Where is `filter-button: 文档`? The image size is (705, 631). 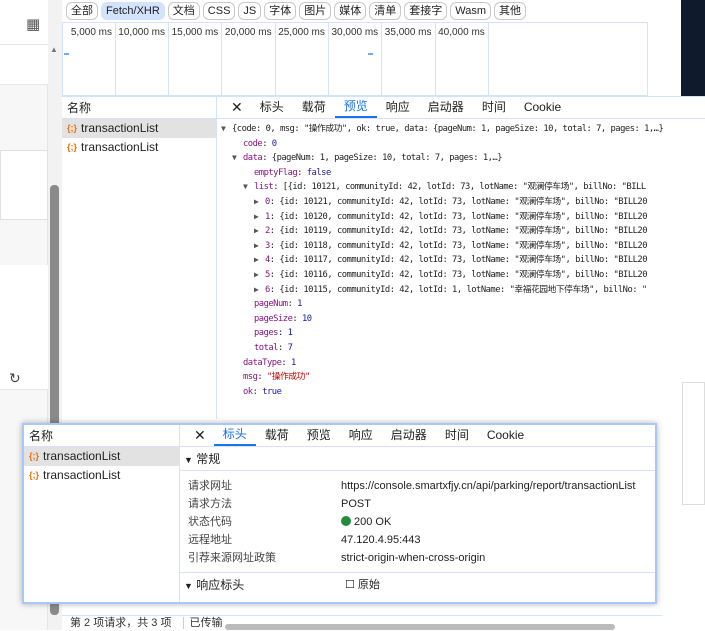
filter-button: 文档 is located at coordinates (183, 11).